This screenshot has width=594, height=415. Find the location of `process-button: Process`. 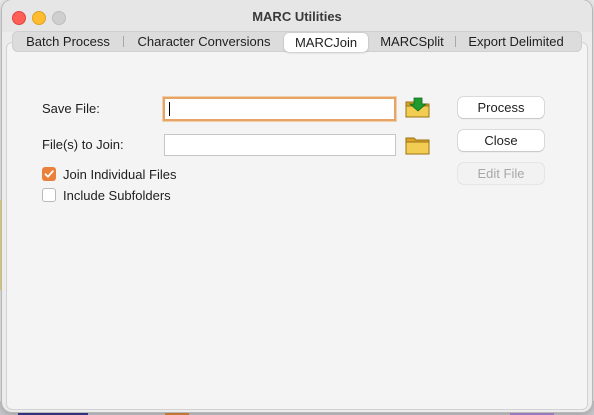

process-button: Process is located at coordinates (501, 107).